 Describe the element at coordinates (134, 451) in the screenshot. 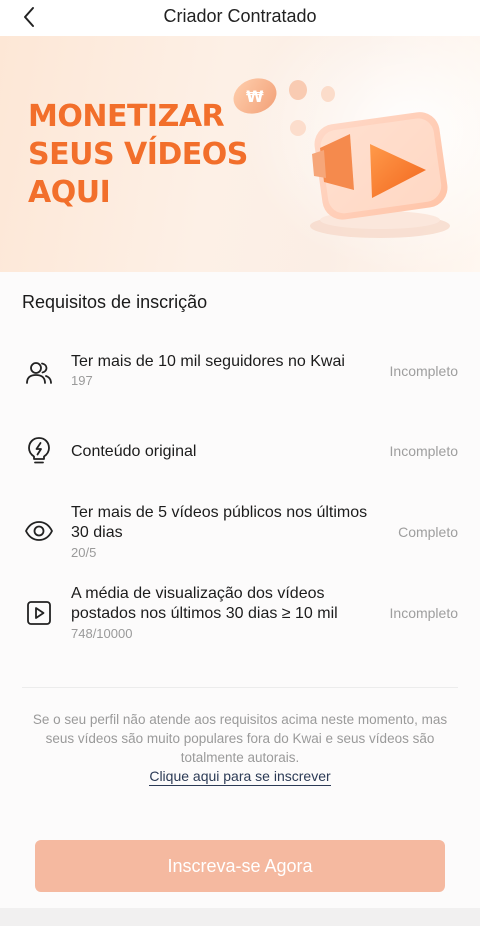

I see `requirement-title: Conteúdo original` at that location.